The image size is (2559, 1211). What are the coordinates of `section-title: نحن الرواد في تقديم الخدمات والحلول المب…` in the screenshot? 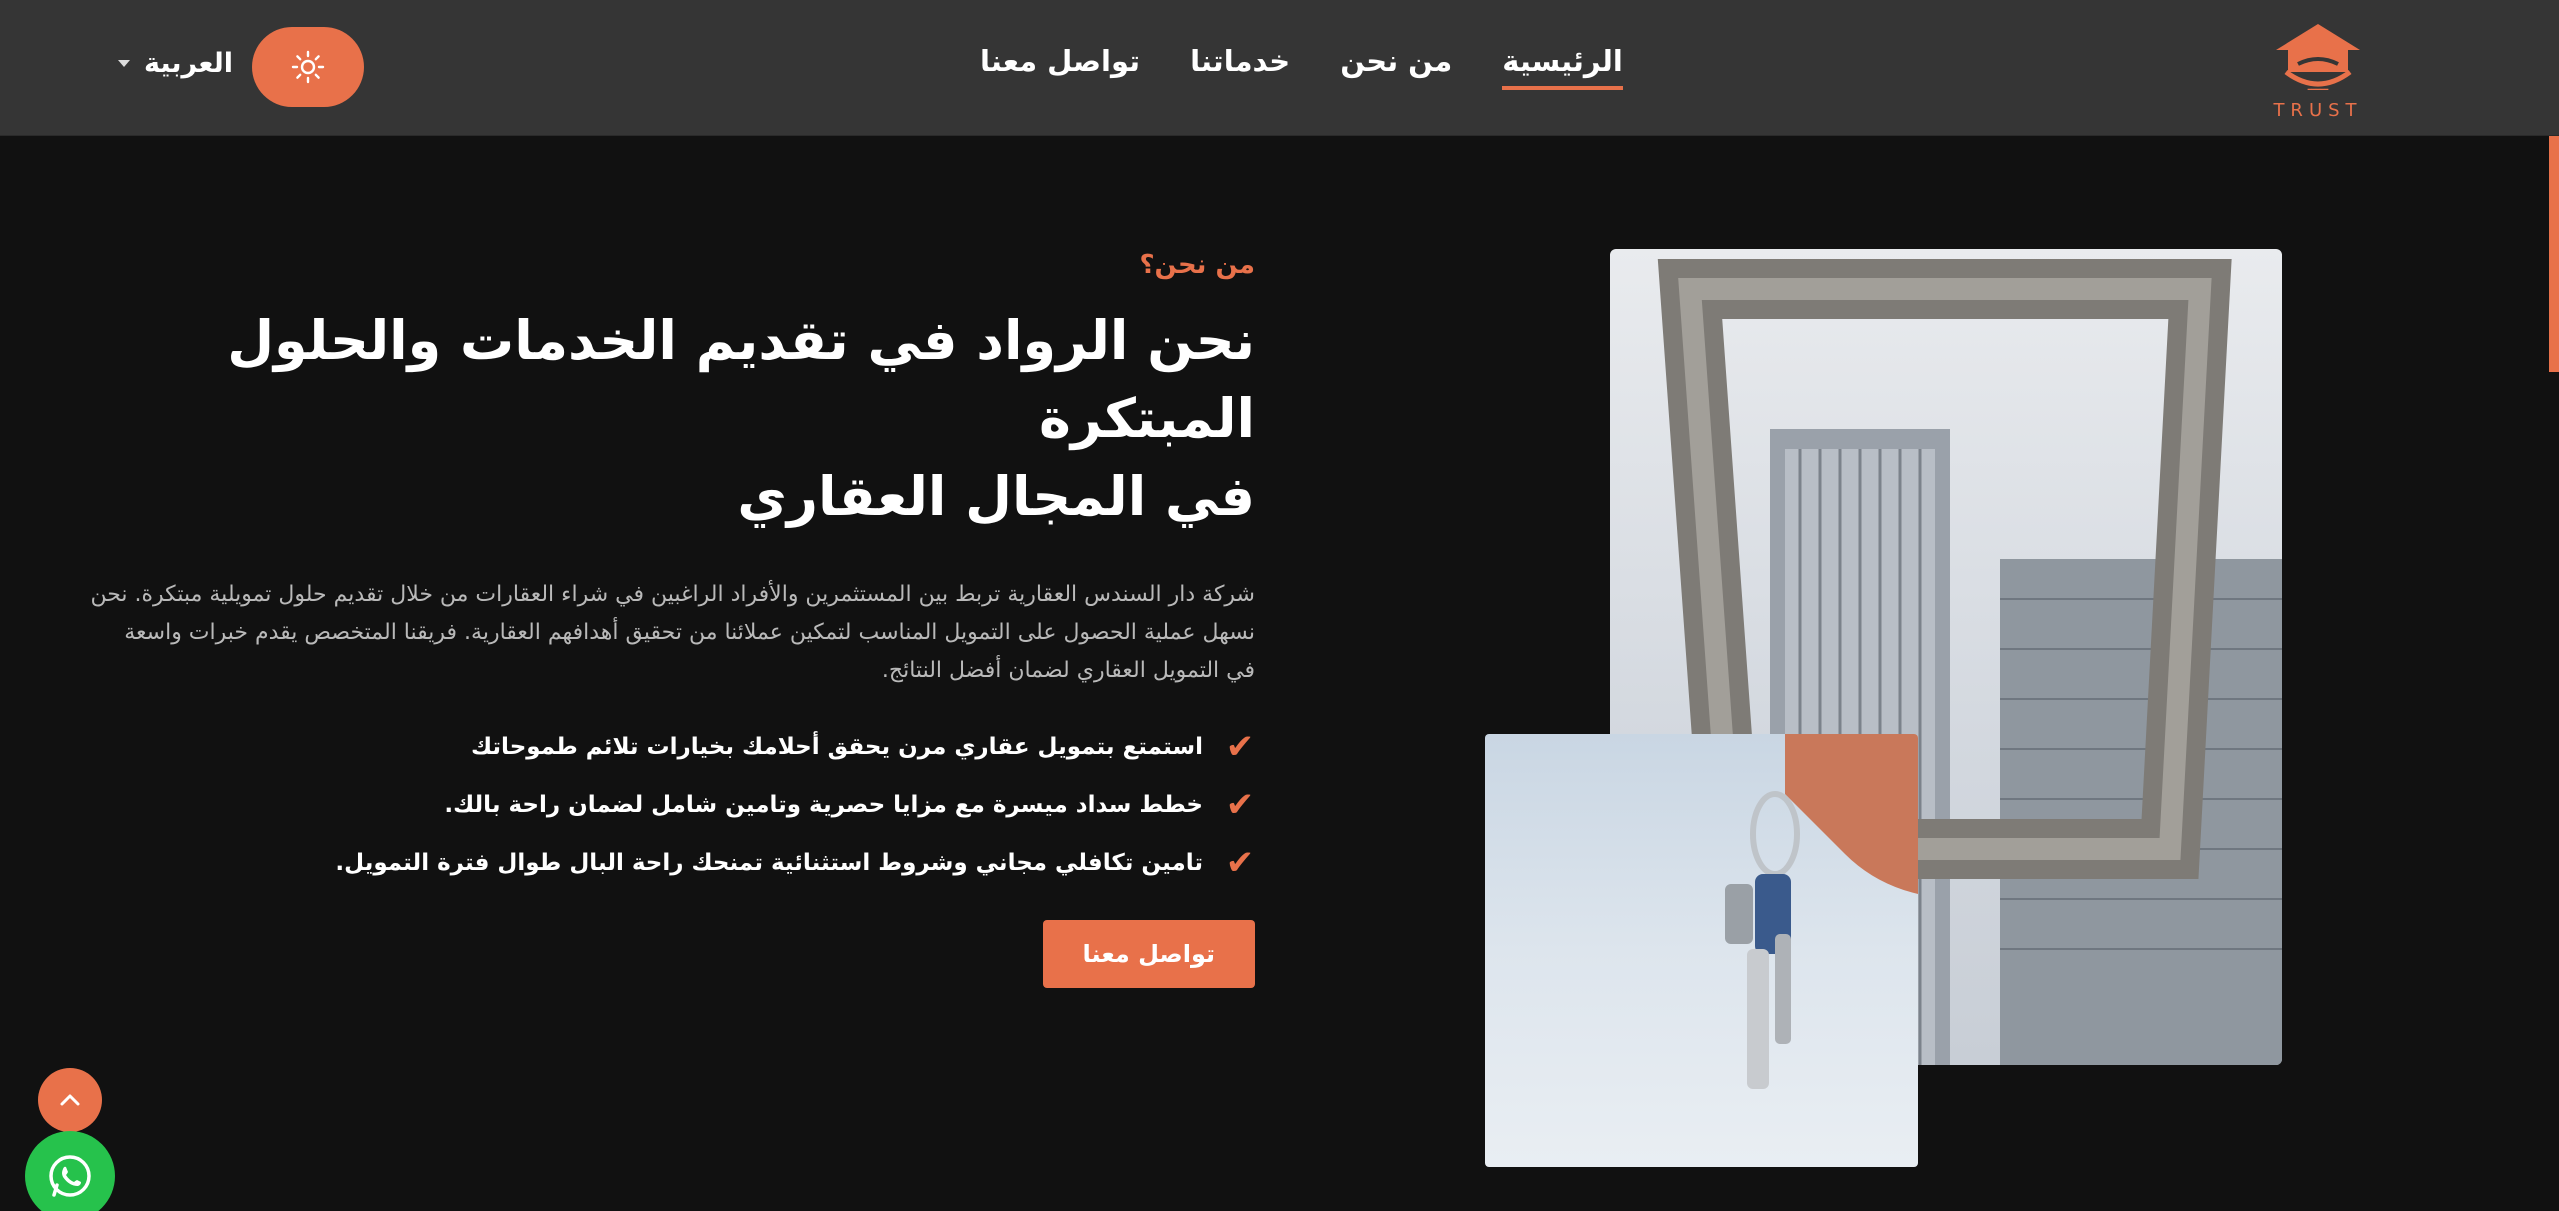 It's located at (672, 419).